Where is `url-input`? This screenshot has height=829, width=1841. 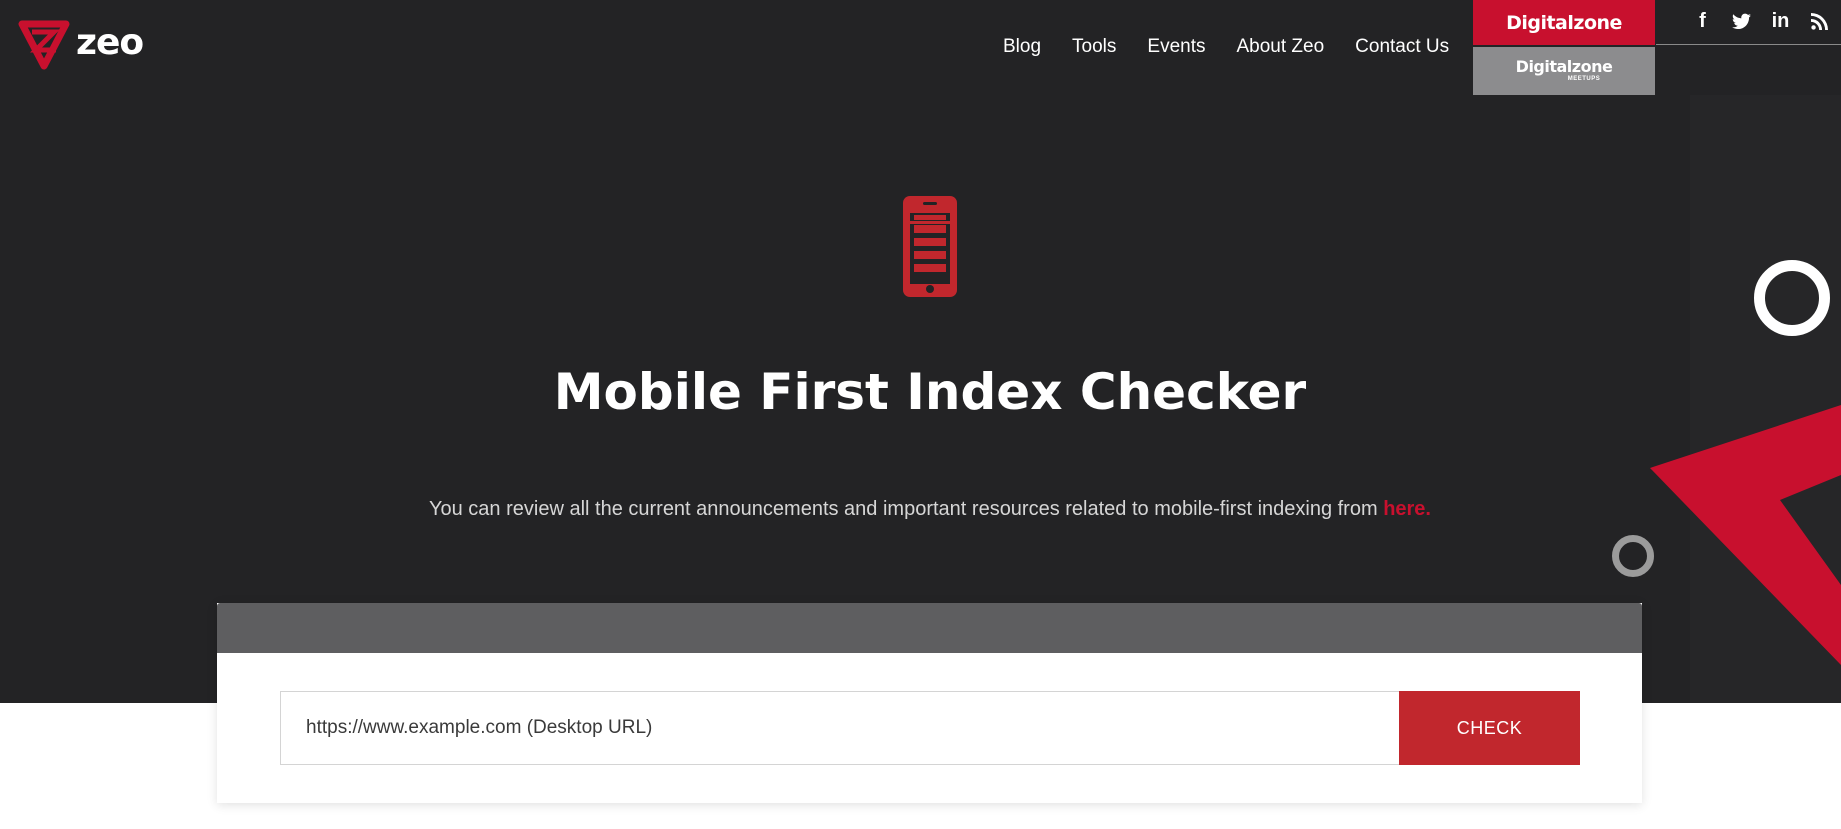 url-input is located at coordinates (840, 728).